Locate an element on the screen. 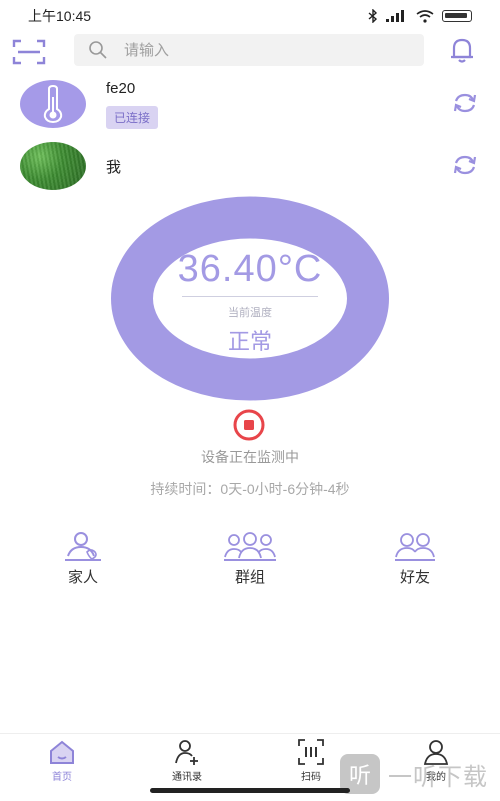  top-bar is located at coordinates (250, 52).